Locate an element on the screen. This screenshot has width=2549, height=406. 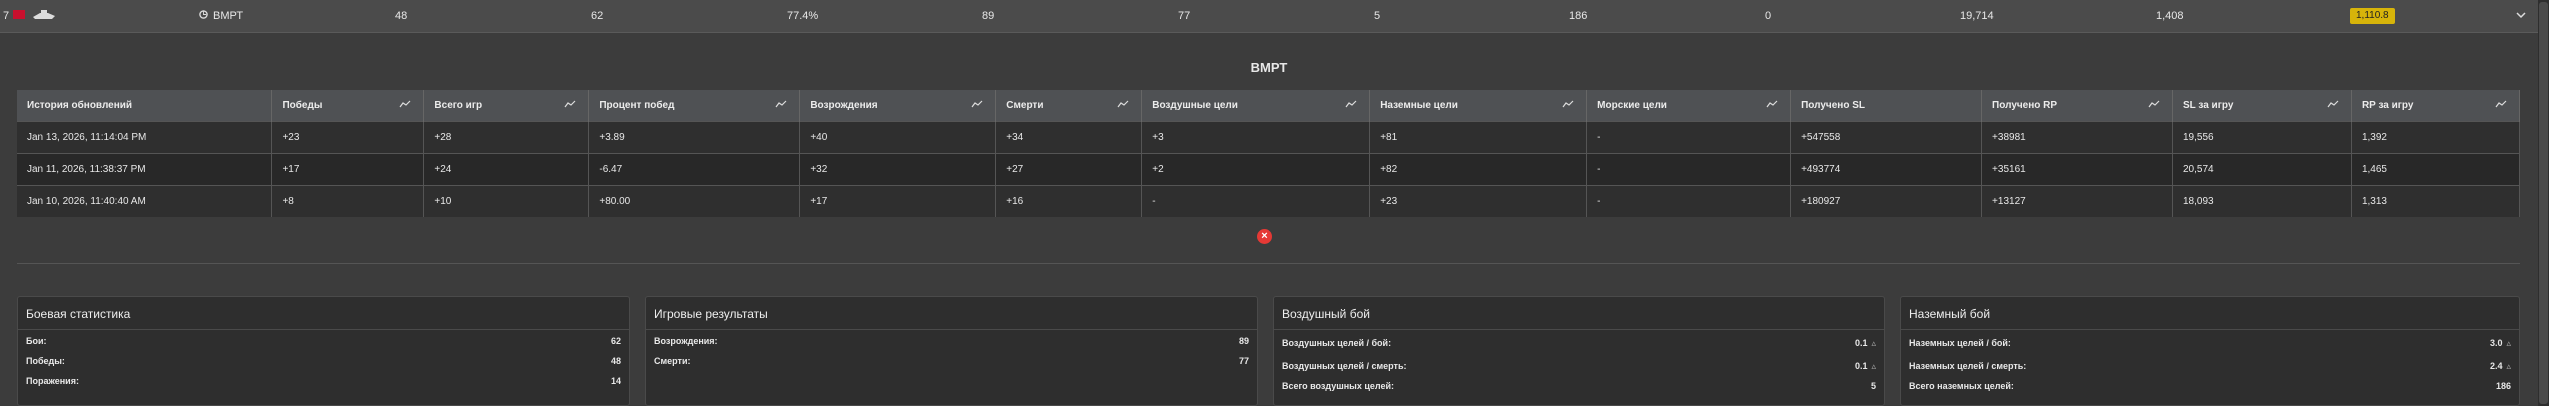
column-header: Воздушные цели is located at coordinates (1256, 106).